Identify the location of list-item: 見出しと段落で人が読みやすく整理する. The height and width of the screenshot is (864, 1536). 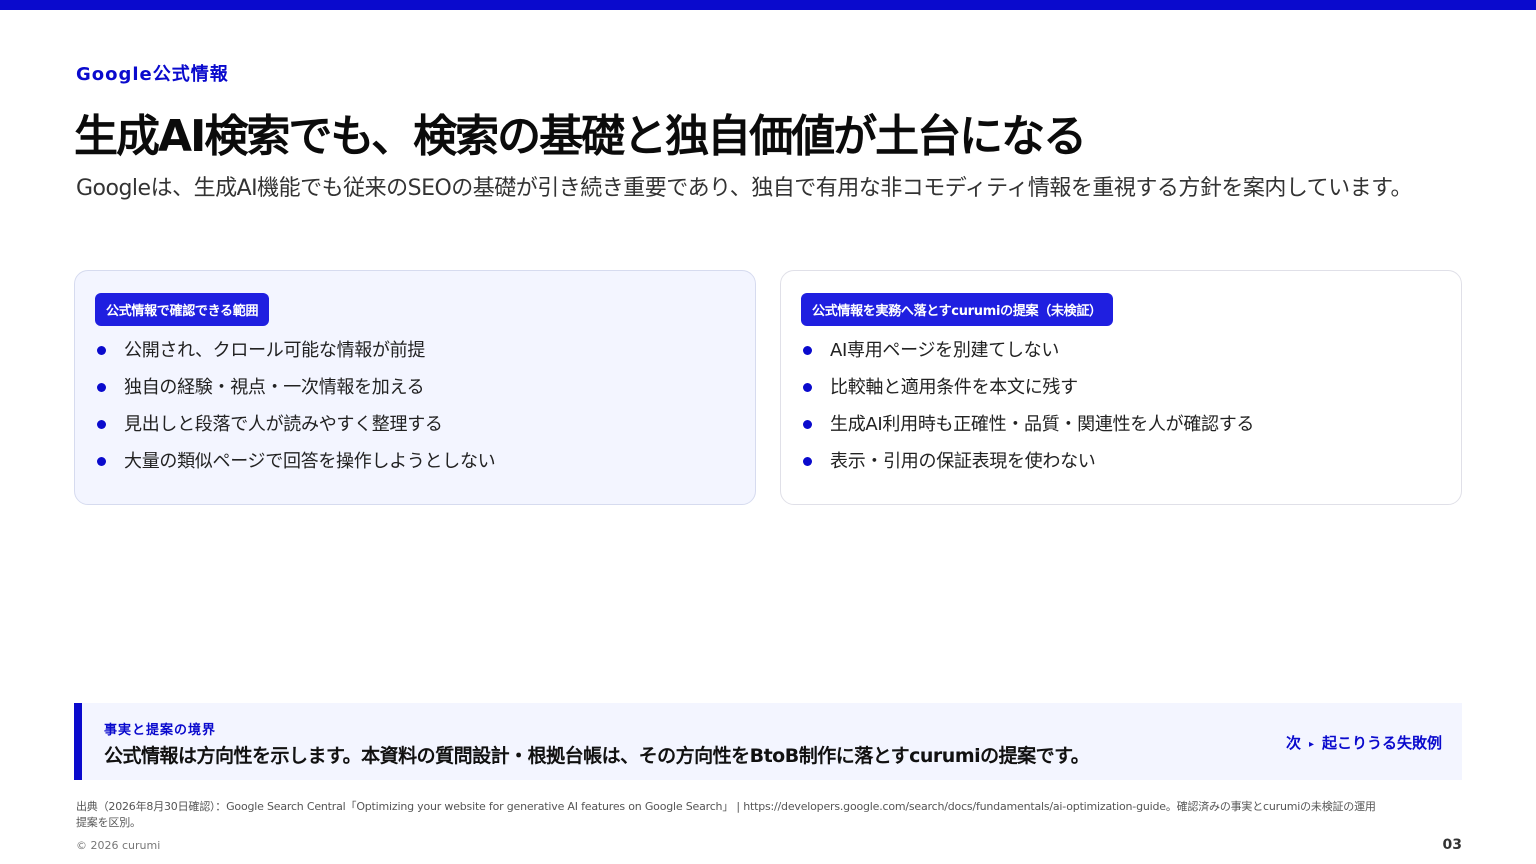
(415, 424).